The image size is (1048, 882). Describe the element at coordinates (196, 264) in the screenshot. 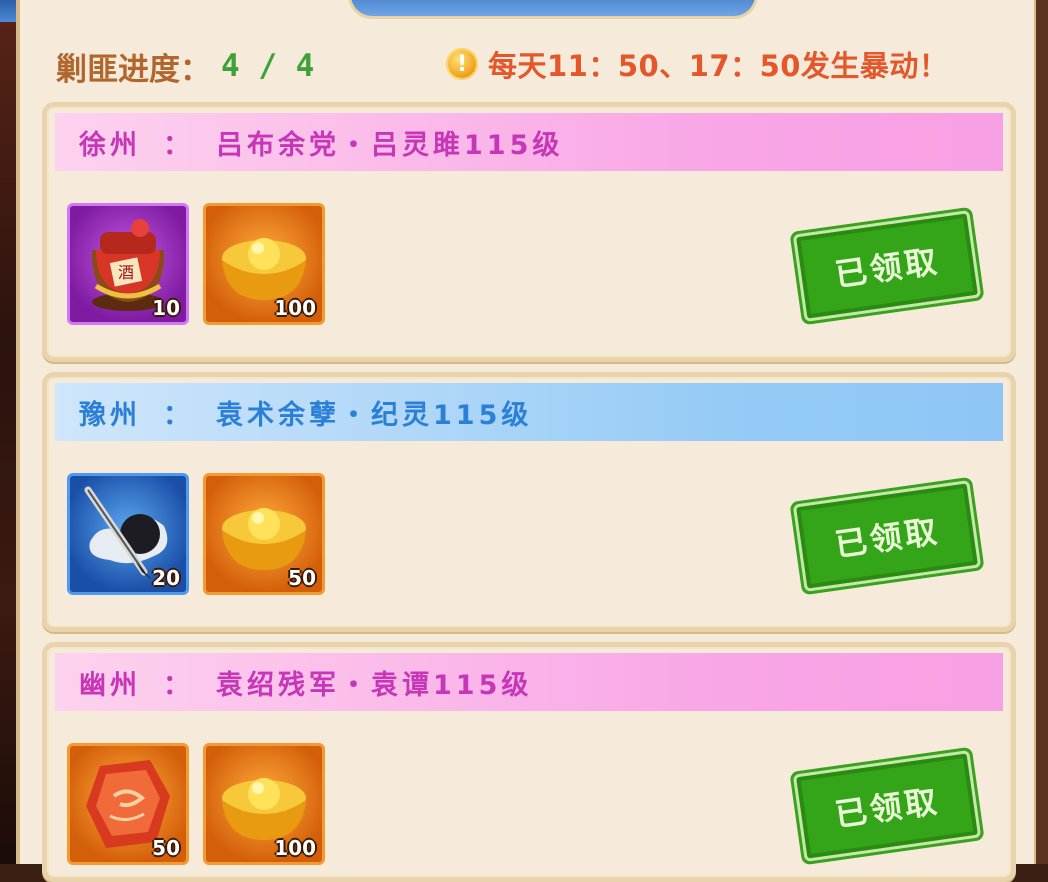

I see `reward-items: 酒 10 100` at that location.